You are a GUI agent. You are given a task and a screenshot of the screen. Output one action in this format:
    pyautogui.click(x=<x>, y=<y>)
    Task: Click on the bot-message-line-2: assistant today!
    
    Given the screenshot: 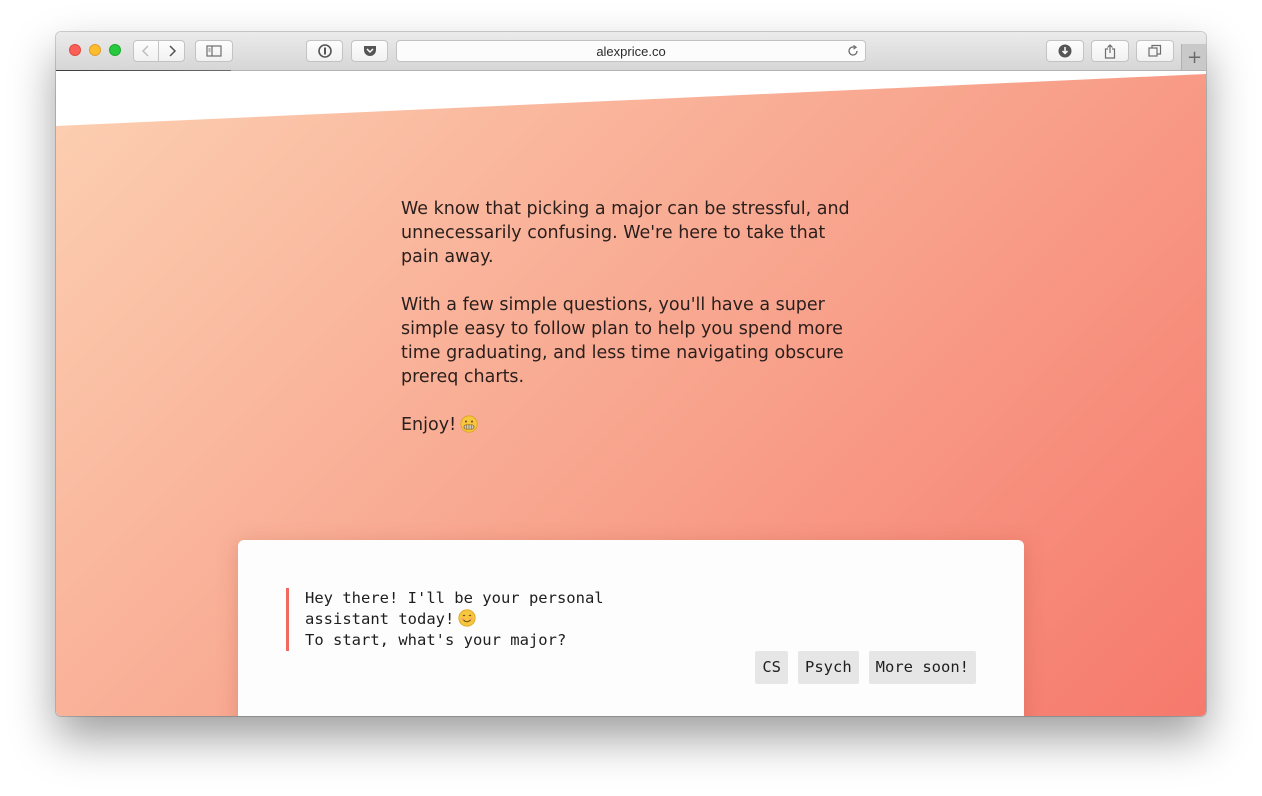 What is the action you would take?
    pyautogui.click(x=380, y=619)
    